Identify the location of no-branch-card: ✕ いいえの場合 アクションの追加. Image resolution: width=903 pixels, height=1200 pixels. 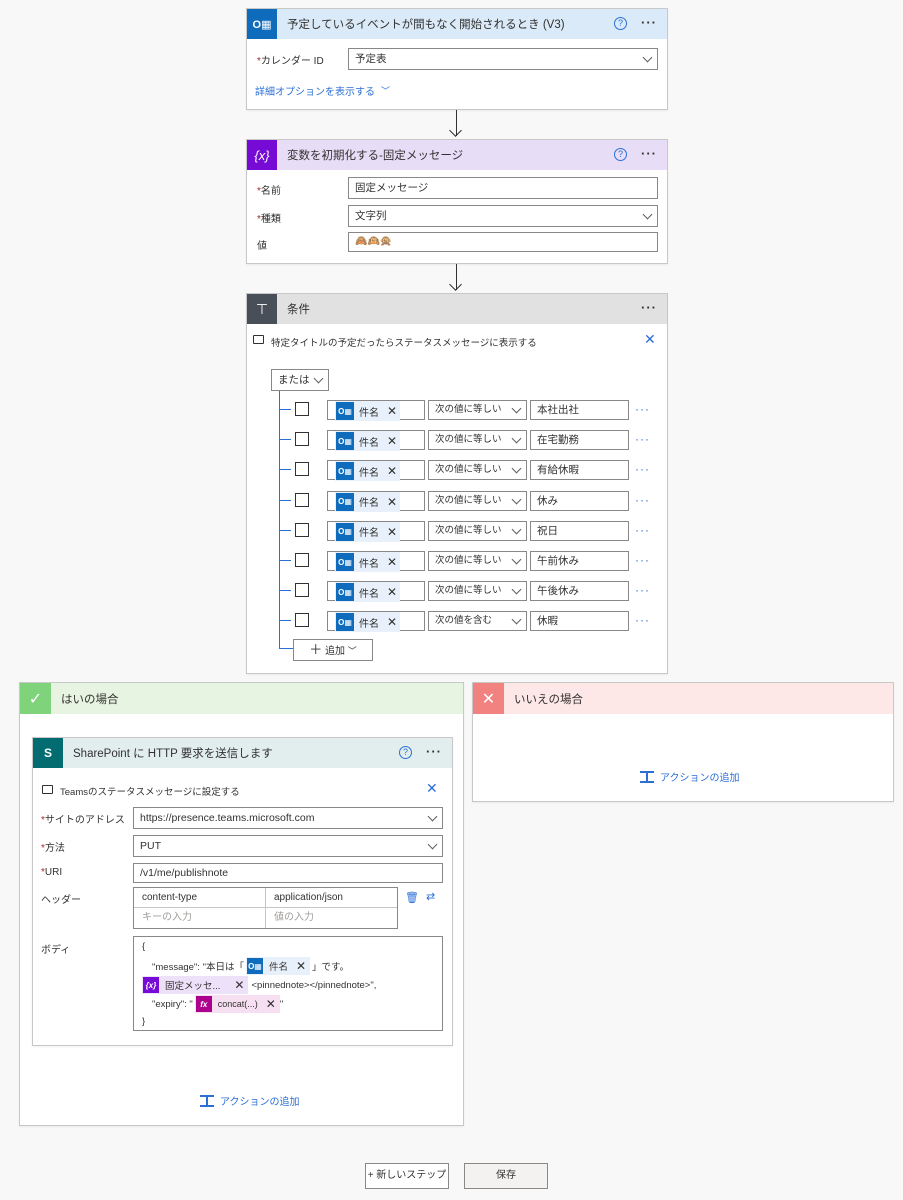
(683, 742).